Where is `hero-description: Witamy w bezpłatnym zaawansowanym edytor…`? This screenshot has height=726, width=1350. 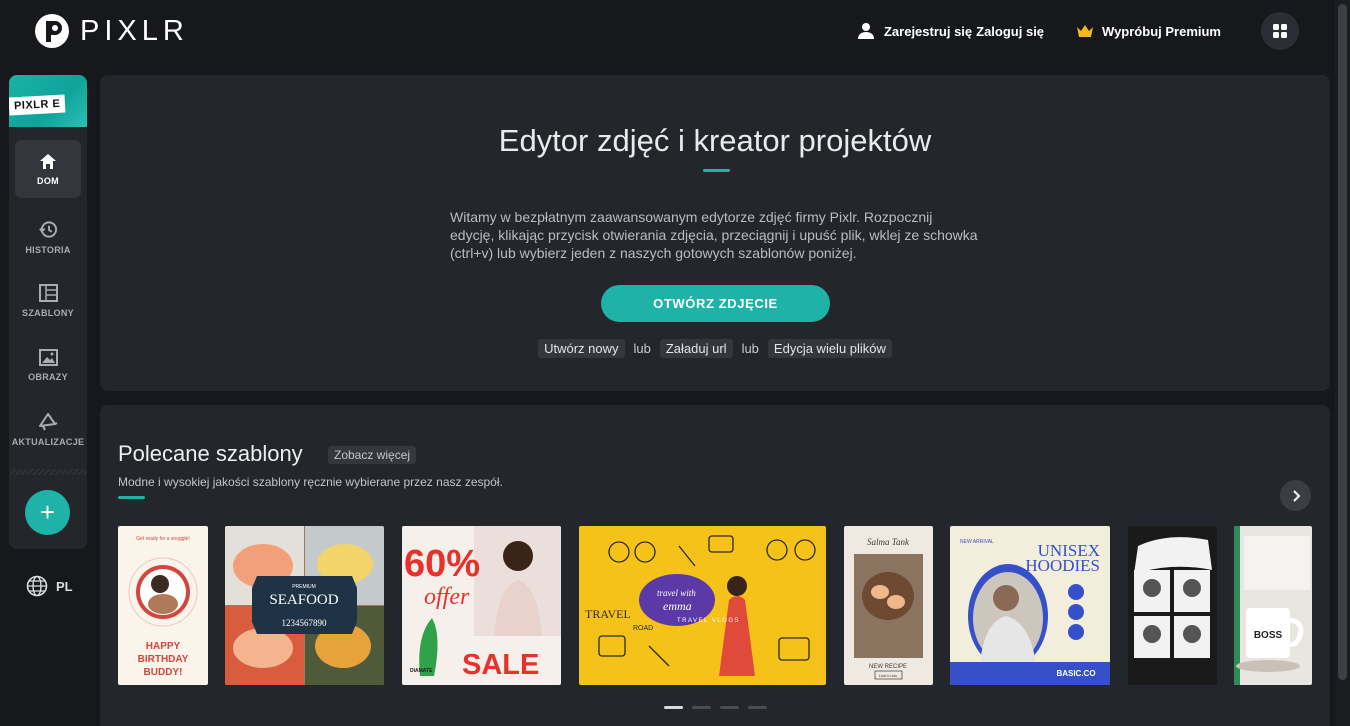
hero-description: Witamy w bezpłatnym zaawansowanym edytor… is located at coordinates (714, 235).